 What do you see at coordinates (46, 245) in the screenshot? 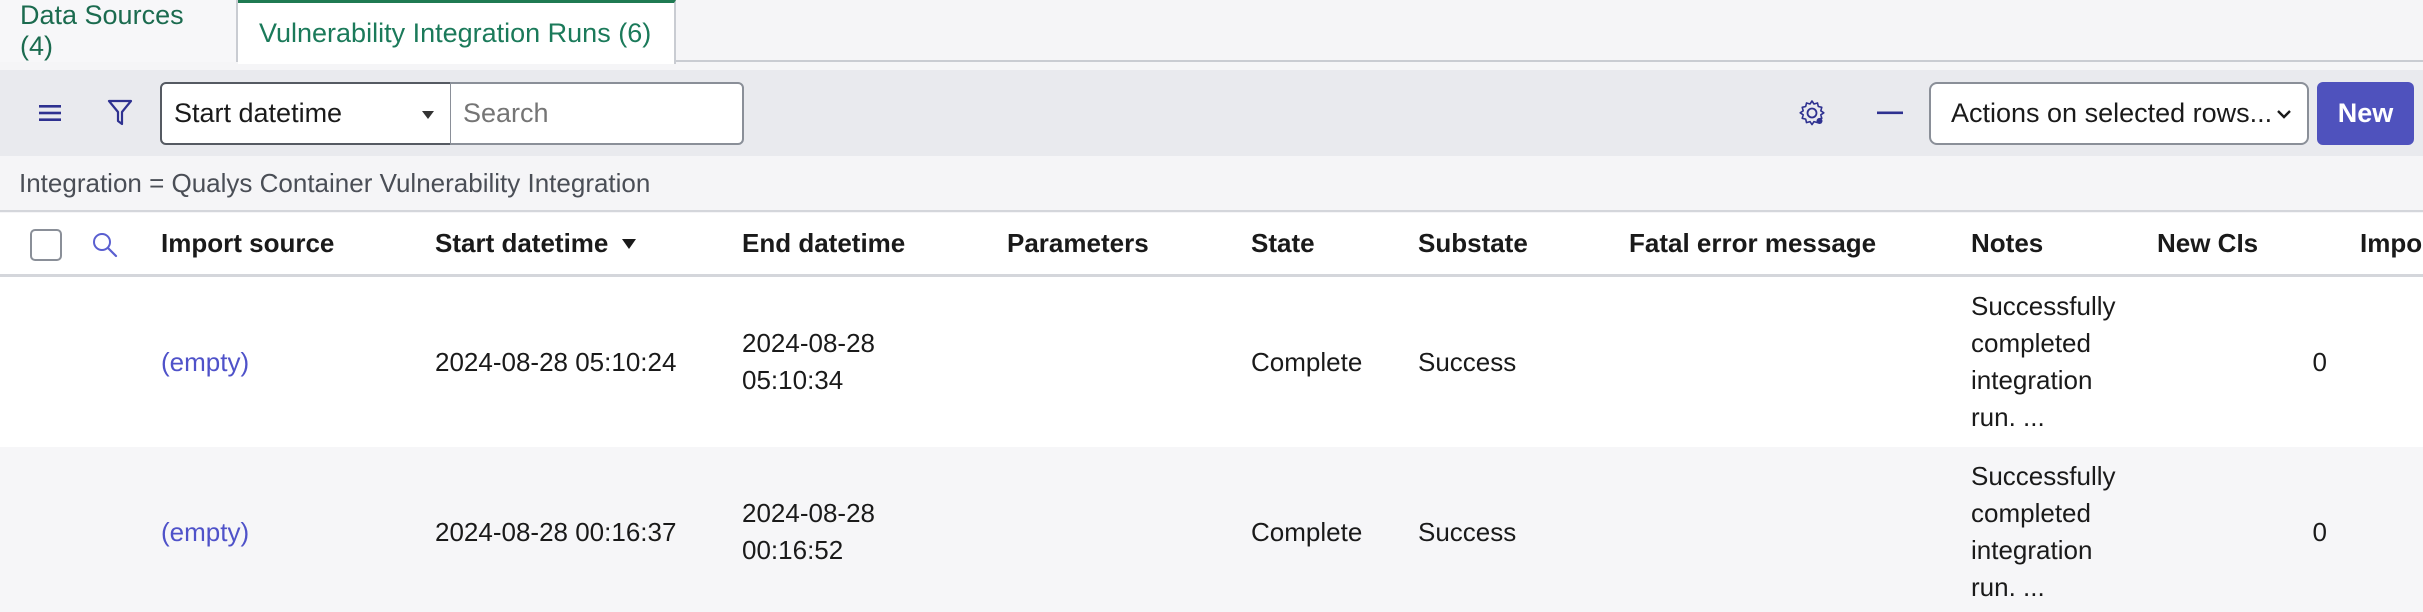
I see `select-all-checkbox` at bounding box center [46, 245].